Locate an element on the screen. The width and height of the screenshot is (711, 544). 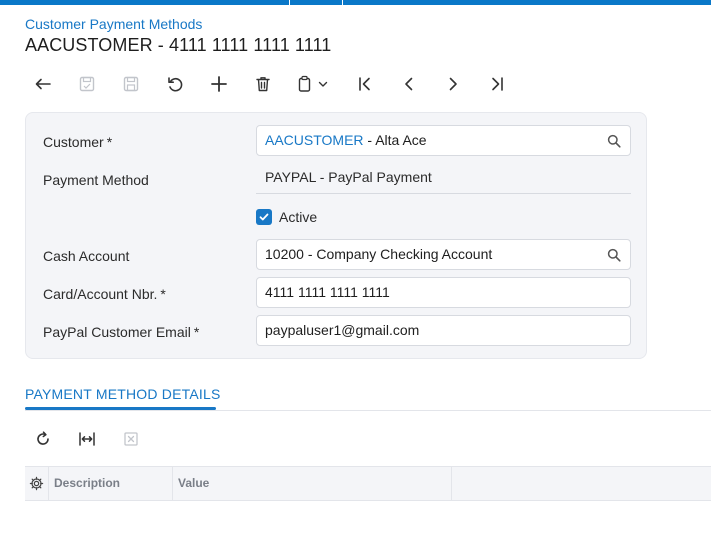
back-button is located at coordinates (43, 84).